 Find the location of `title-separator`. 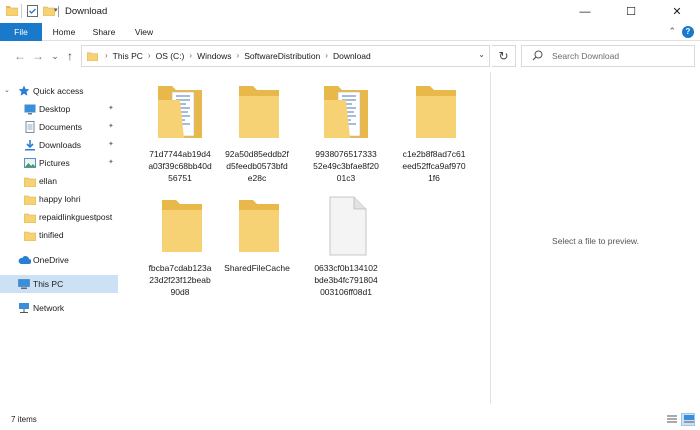

title-separator is located at coordinates (58, 11).